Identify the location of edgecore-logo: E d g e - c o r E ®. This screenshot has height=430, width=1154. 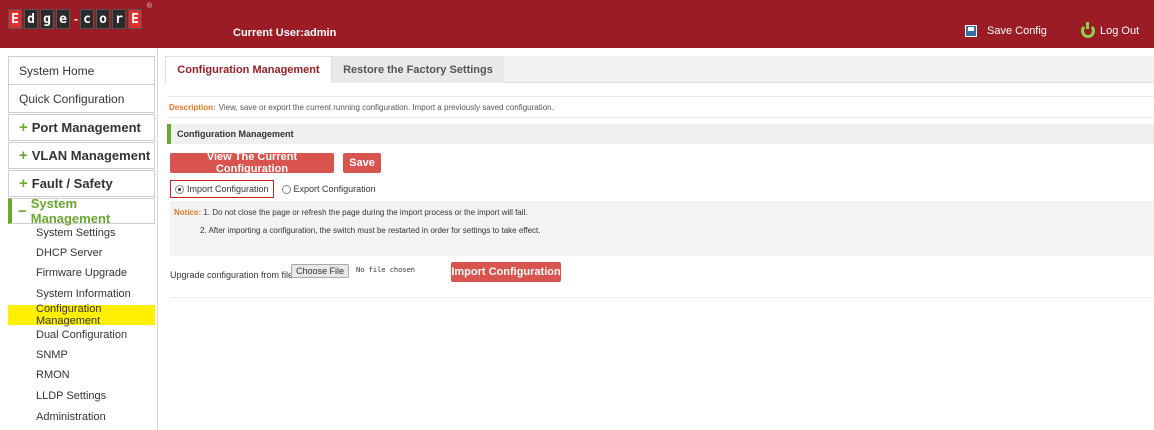
(80, 17).